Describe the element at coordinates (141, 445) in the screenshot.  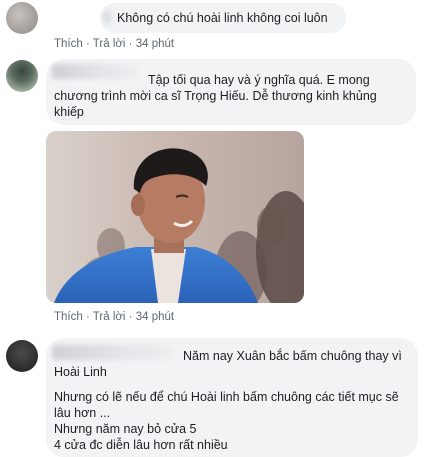
I see `comment-text-line: 4 cửa đc diễn lâu hơn rất nhiều` at that location.